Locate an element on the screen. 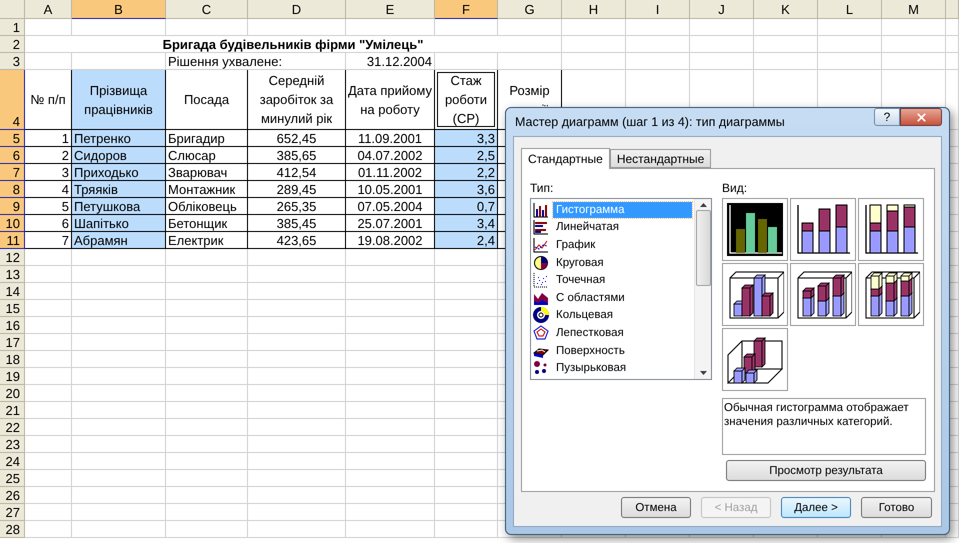 The width and height of the screenshot is (959, 543). column-header: E is located at coordinates (390, 9).